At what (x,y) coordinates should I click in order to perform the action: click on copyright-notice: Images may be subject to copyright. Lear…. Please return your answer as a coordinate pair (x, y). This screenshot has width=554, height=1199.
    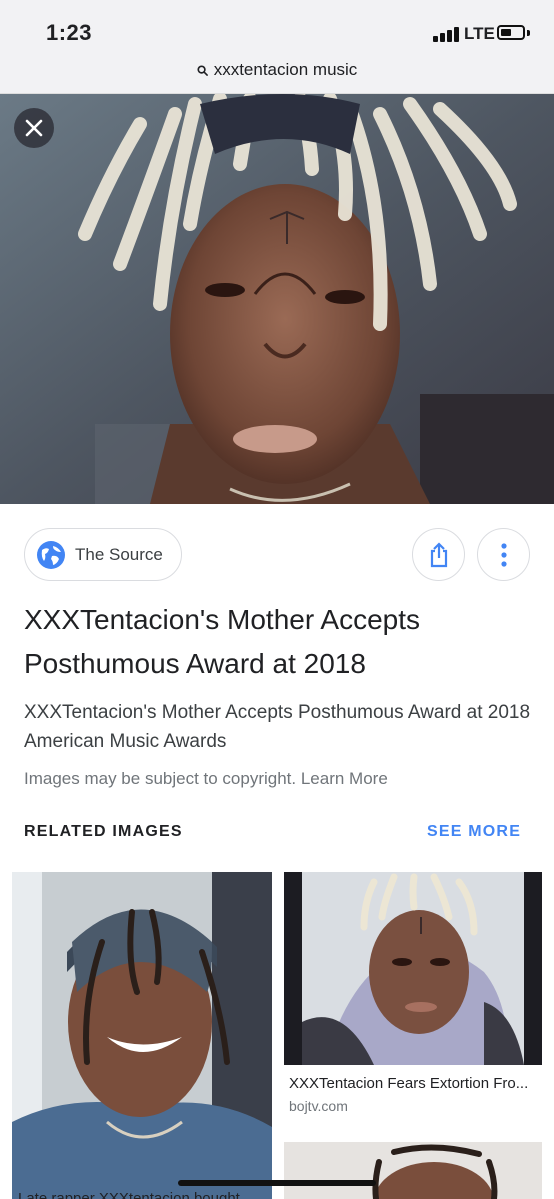
    Looking at the image, I should click on (206, 779).